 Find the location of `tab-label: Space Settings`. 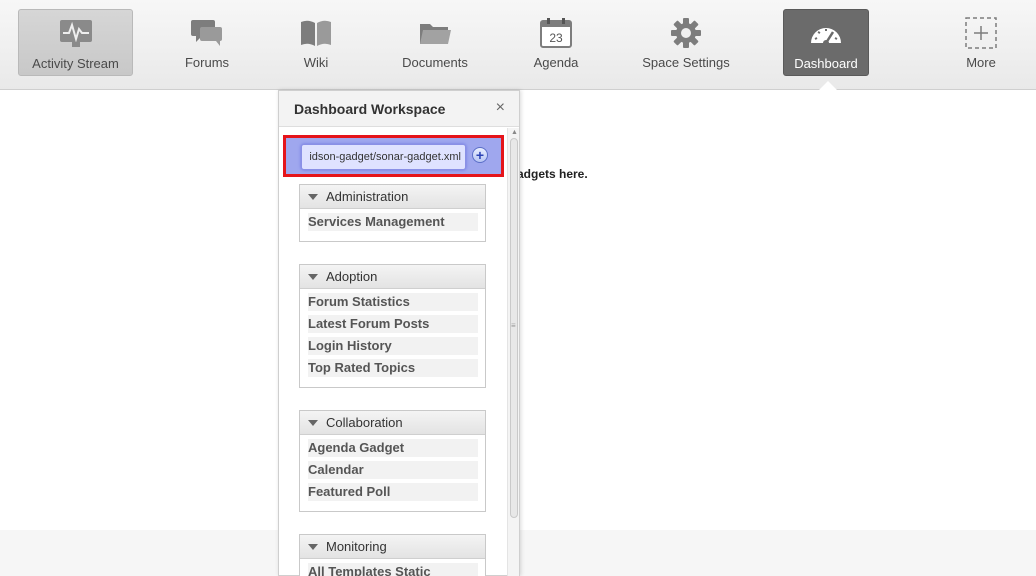

tab-label: Space Settings is located at coordinates (686, 62).